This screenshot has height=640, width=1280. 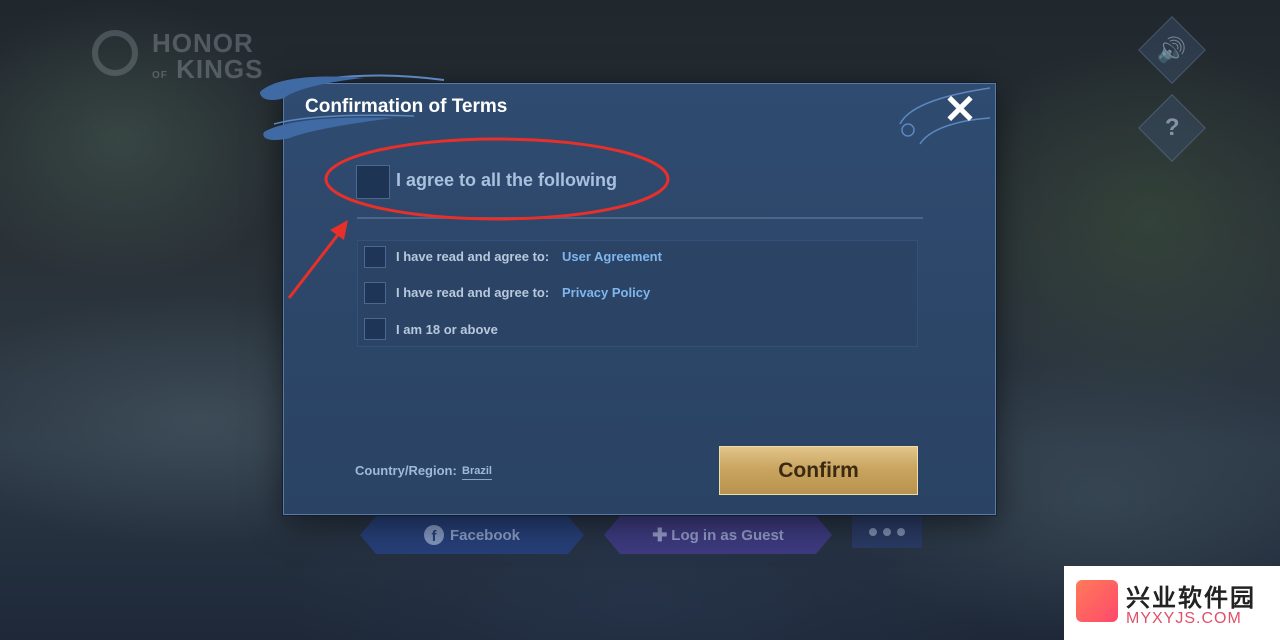 I want to click on watermark-cn: 兴业软件园, so click(x=1191, y=598).